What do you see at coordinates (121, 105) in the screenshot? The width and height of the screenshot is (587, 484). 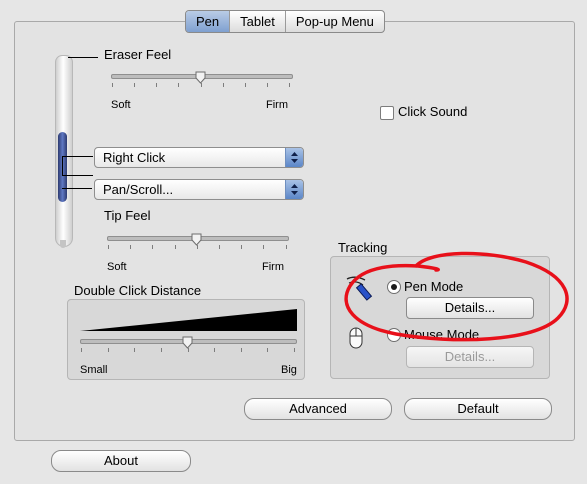 I see `eraser-soft-label: Soft` at bounding box center [121, 105].